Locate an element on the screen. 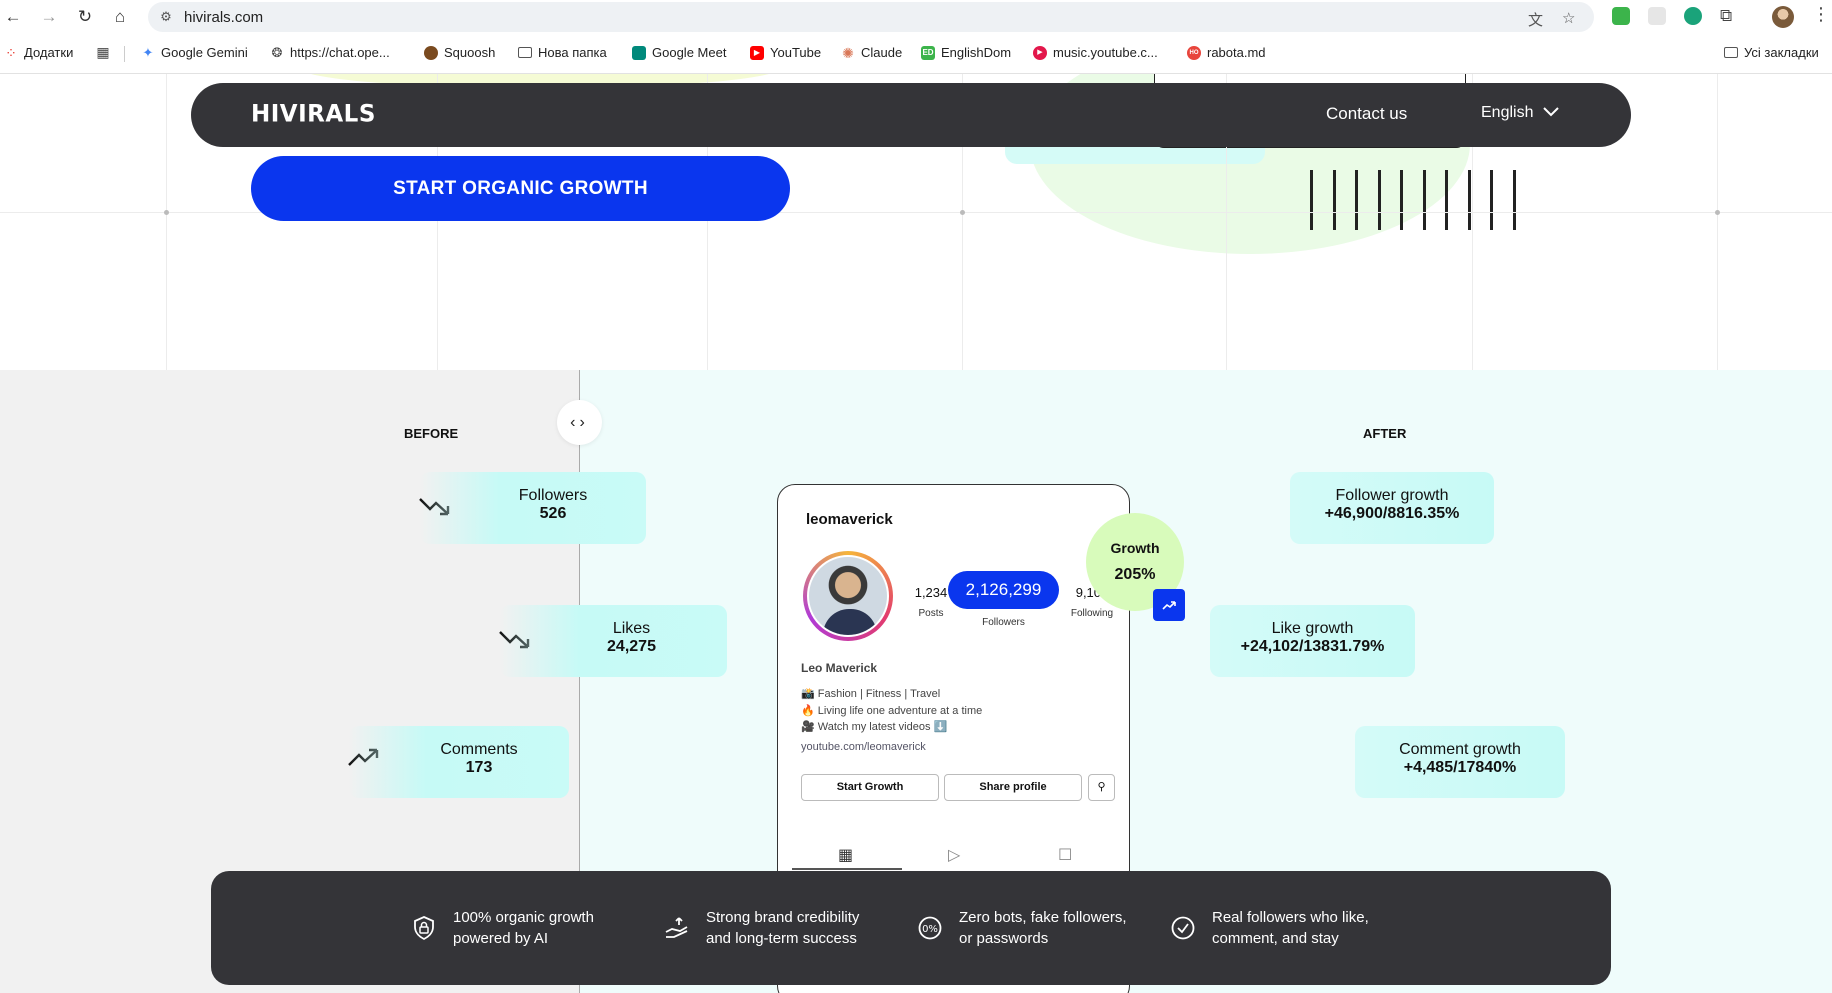 Image resolution: width=1832 pixels, height=993 pixels. stat-label: Likes is located at coordinates (631, 628).